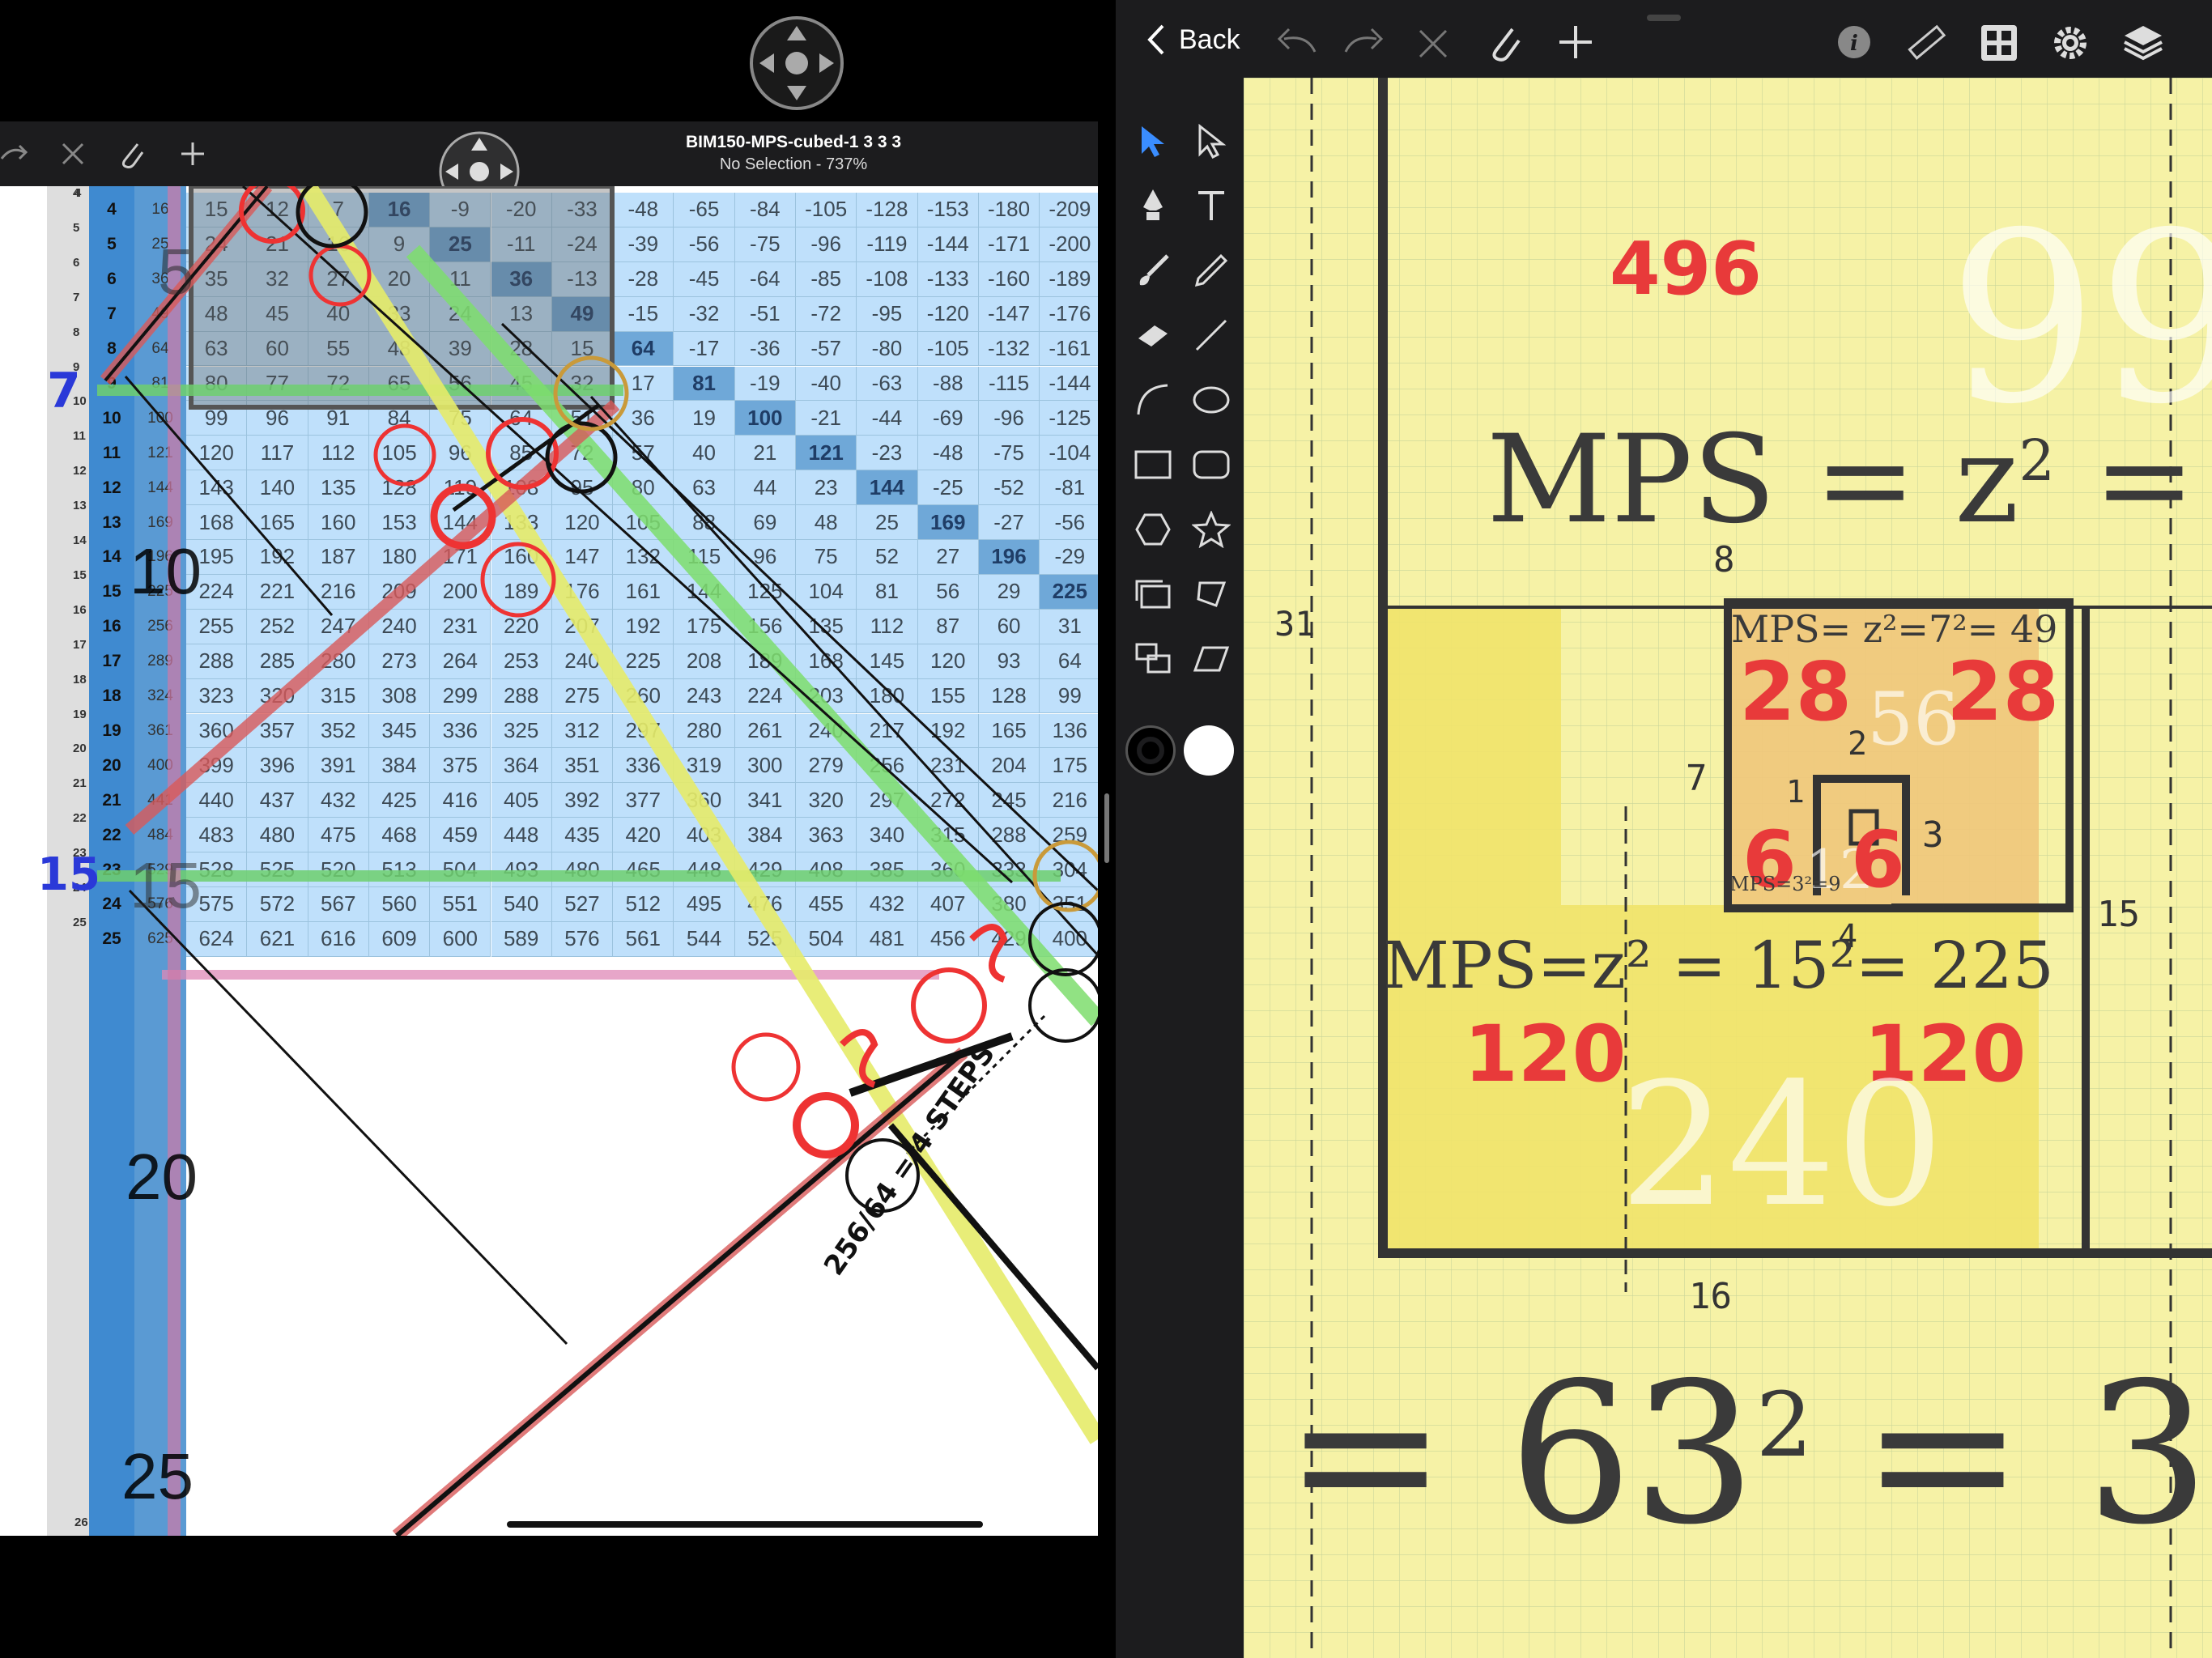 This screenshot has width=2212, height=1658. I want to click on big-row-mark: 5, so click(176, 272).